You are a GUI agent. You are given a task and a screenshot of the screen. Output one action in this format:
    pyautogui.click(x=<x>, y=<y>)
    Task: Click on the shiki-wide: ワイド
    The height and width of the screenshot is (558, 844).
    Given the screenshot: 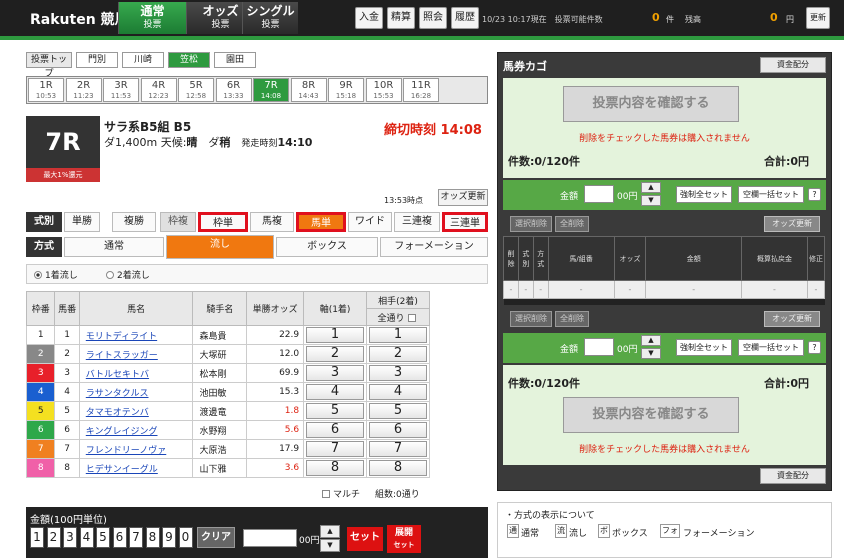 What is the action you would take?
    pyautogui.click(x=370, y=222)
    